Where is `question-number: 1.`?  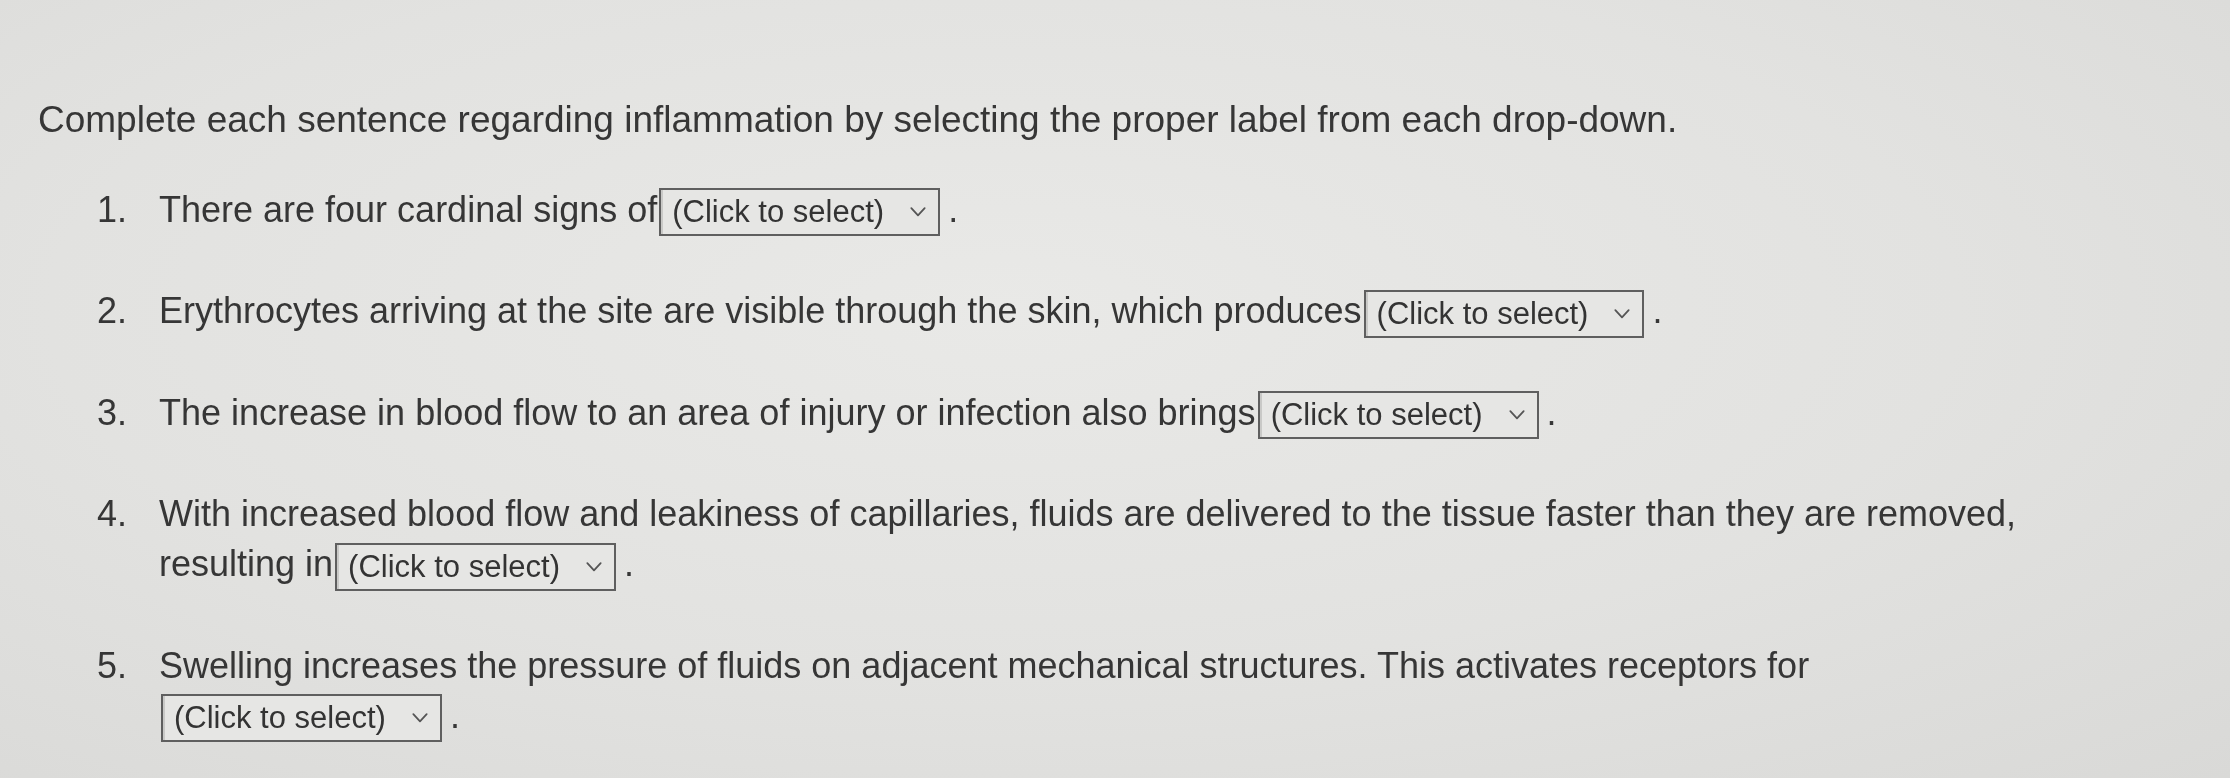
question-number: 1. is located at coordinates (113, 210).